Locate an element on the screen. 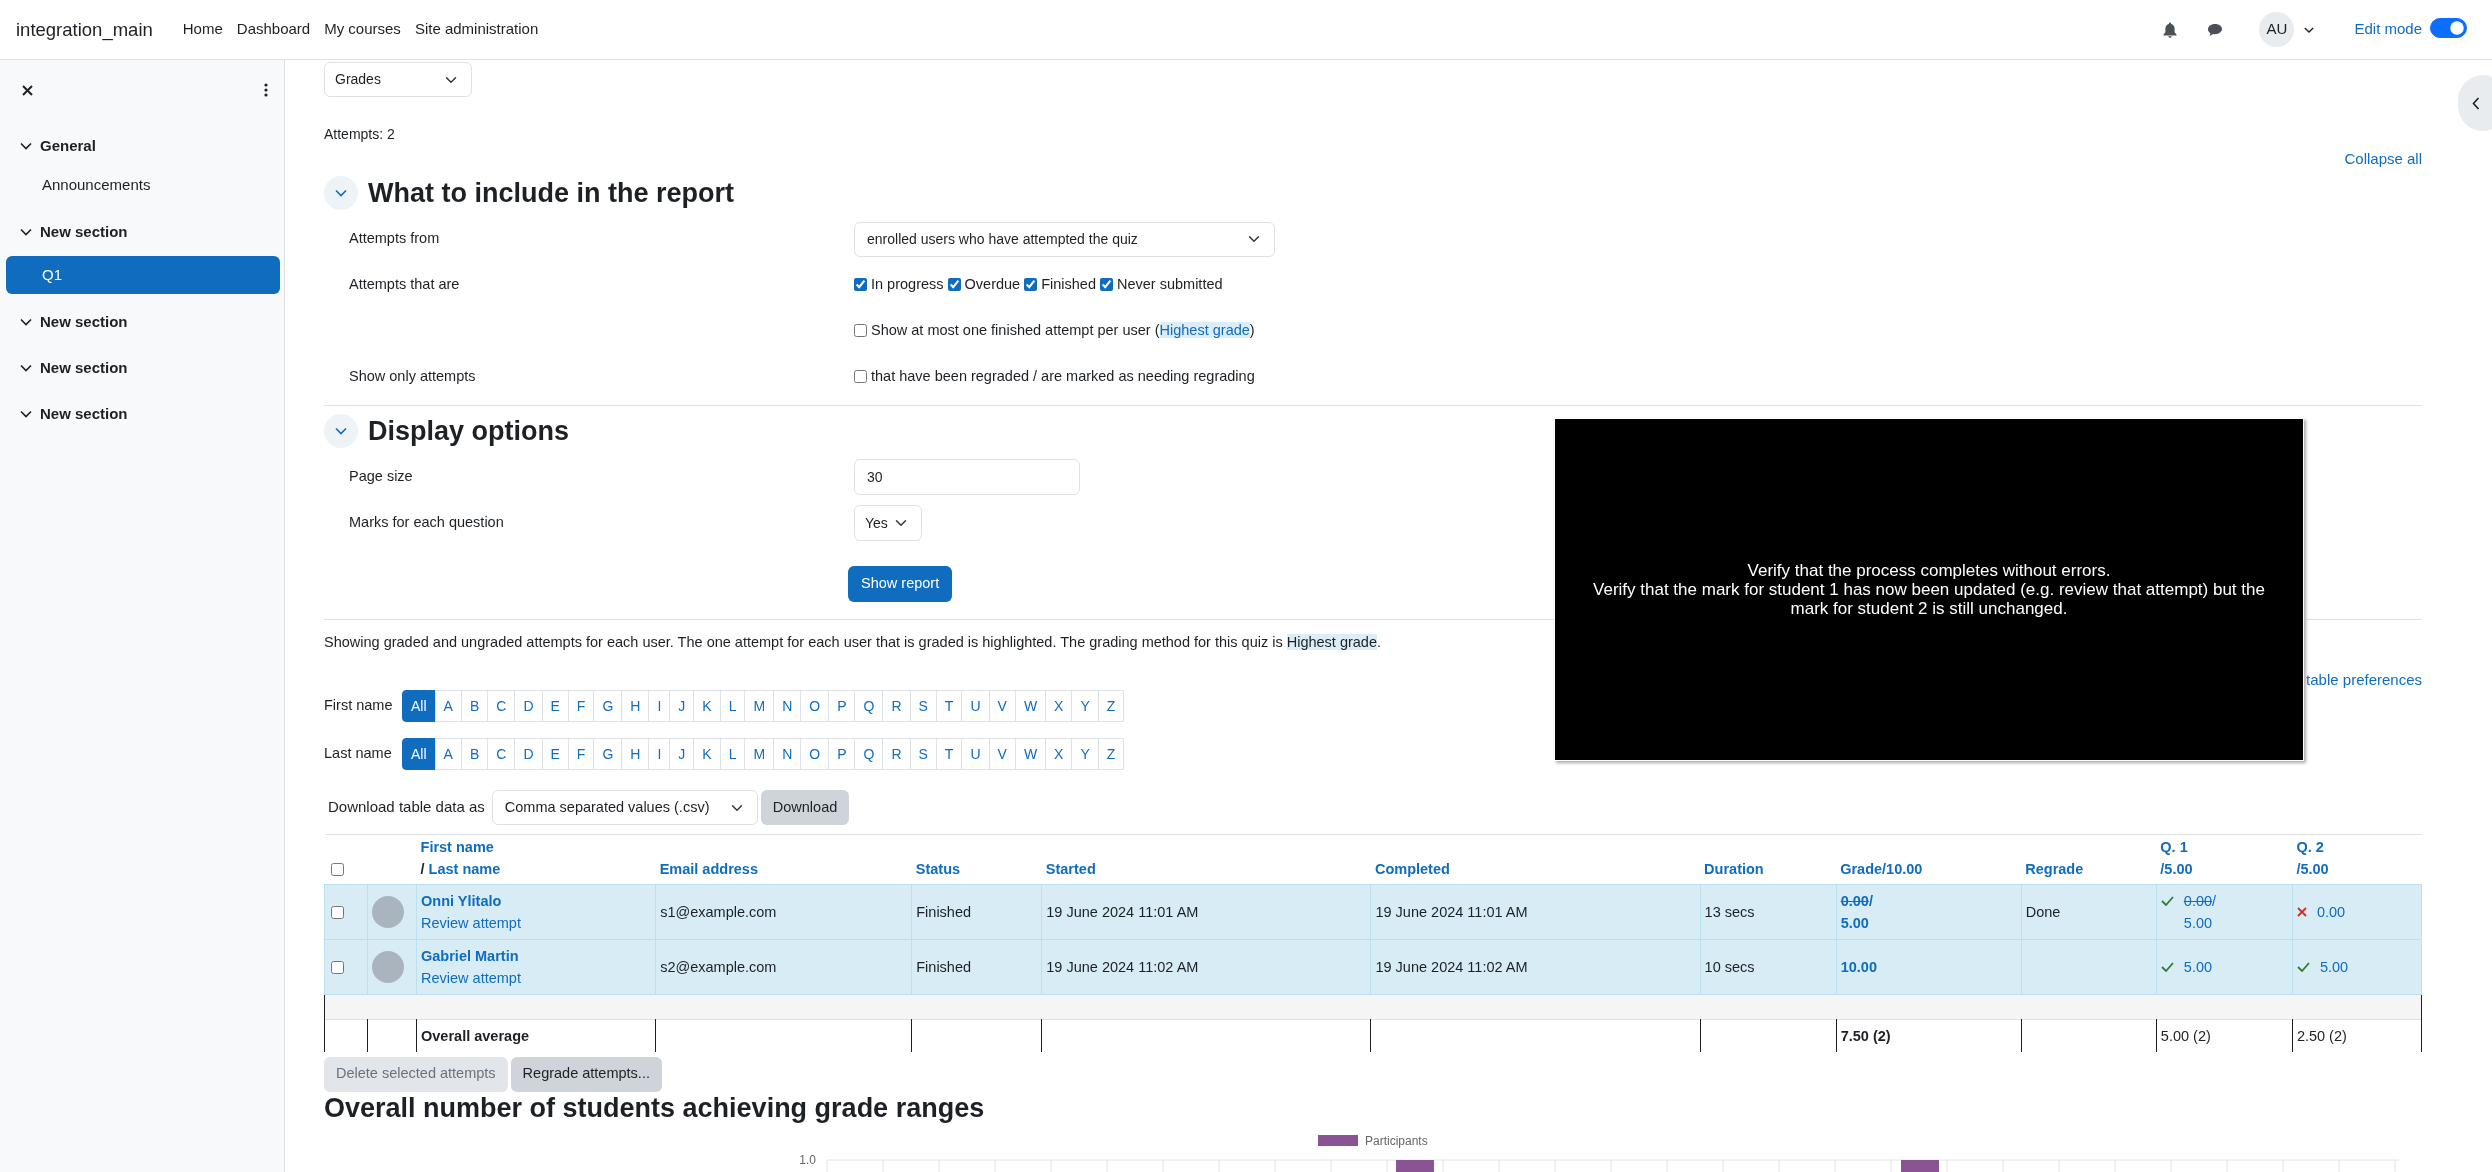 Image resolution: width=2492 pixels, height=1172 pixels. dropdown: enrolled users who have attempted the quiz is located at coordinates (1064, 239).